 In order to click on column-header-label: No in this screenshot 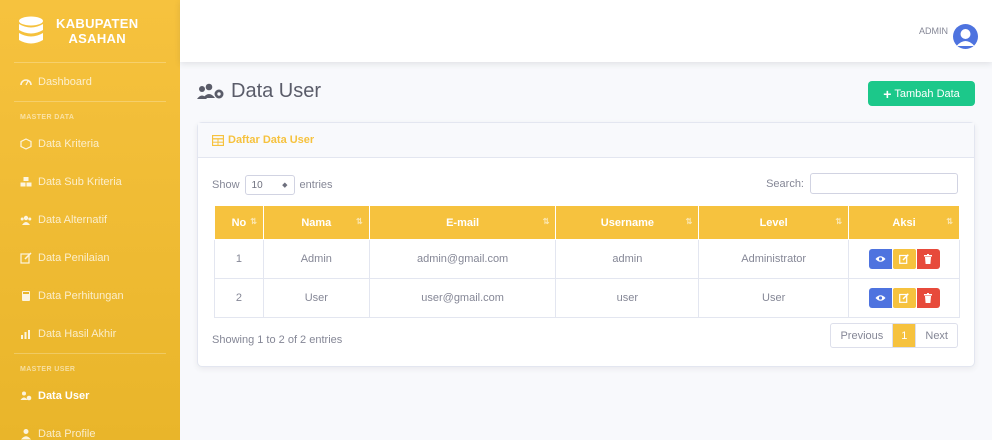, I will do `click(239, 222)`.